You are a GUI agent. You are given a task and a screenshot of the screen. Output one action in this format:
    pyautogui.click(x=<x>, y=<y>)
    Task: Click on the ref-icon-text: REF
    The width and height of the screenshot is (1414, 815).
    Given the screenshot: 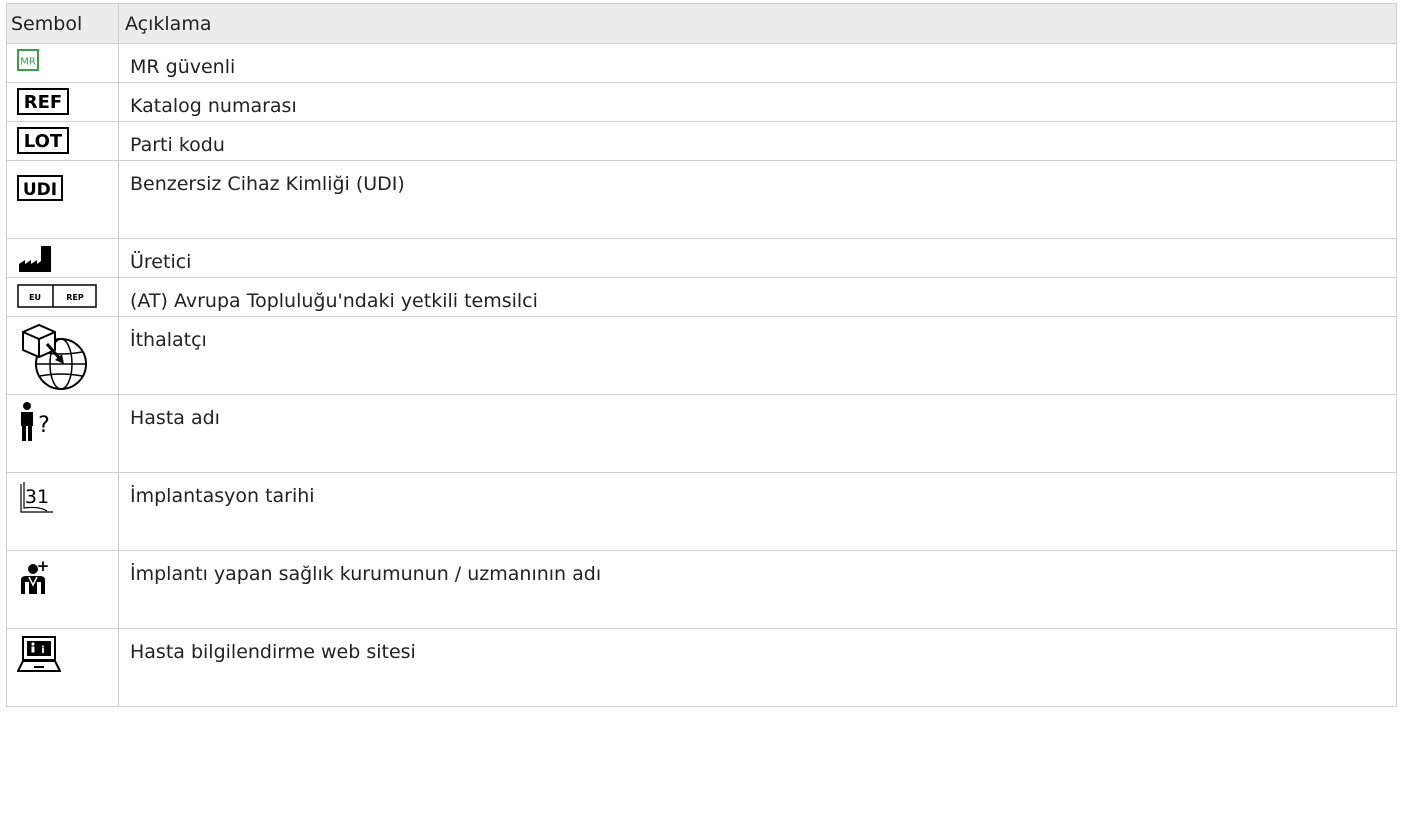 What is the action you would take?
    pyautogui.click(x=43, y=102)
    